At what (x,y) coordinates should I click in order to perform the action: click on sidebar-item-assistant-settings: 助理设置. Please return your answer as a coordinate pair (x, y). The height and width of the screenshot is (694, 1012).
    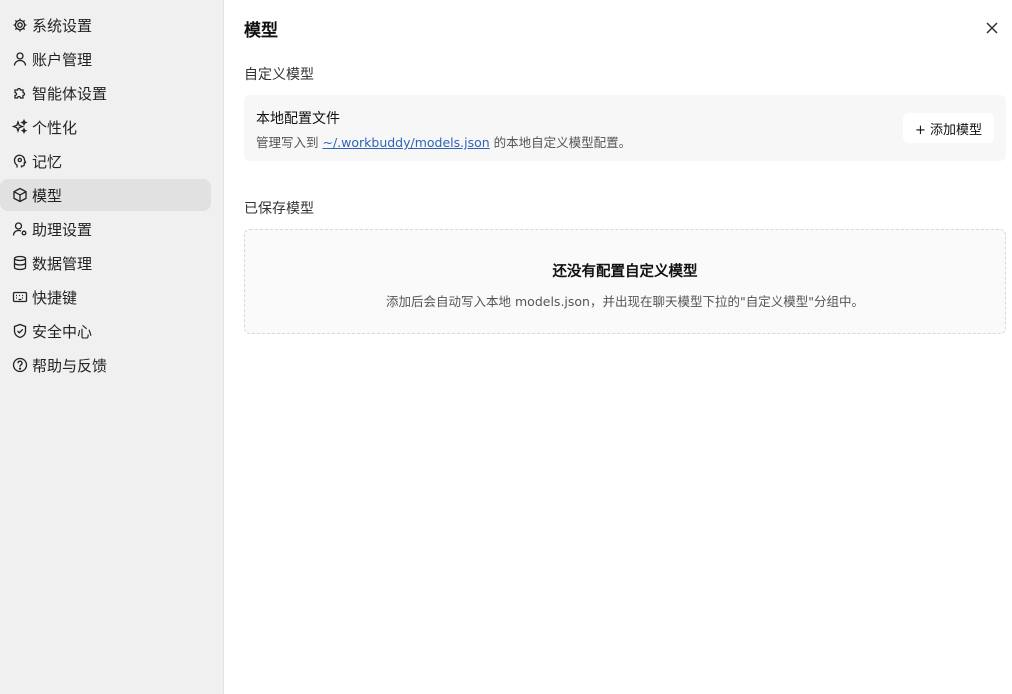
    Looking at the image, I should click on (105, 229).